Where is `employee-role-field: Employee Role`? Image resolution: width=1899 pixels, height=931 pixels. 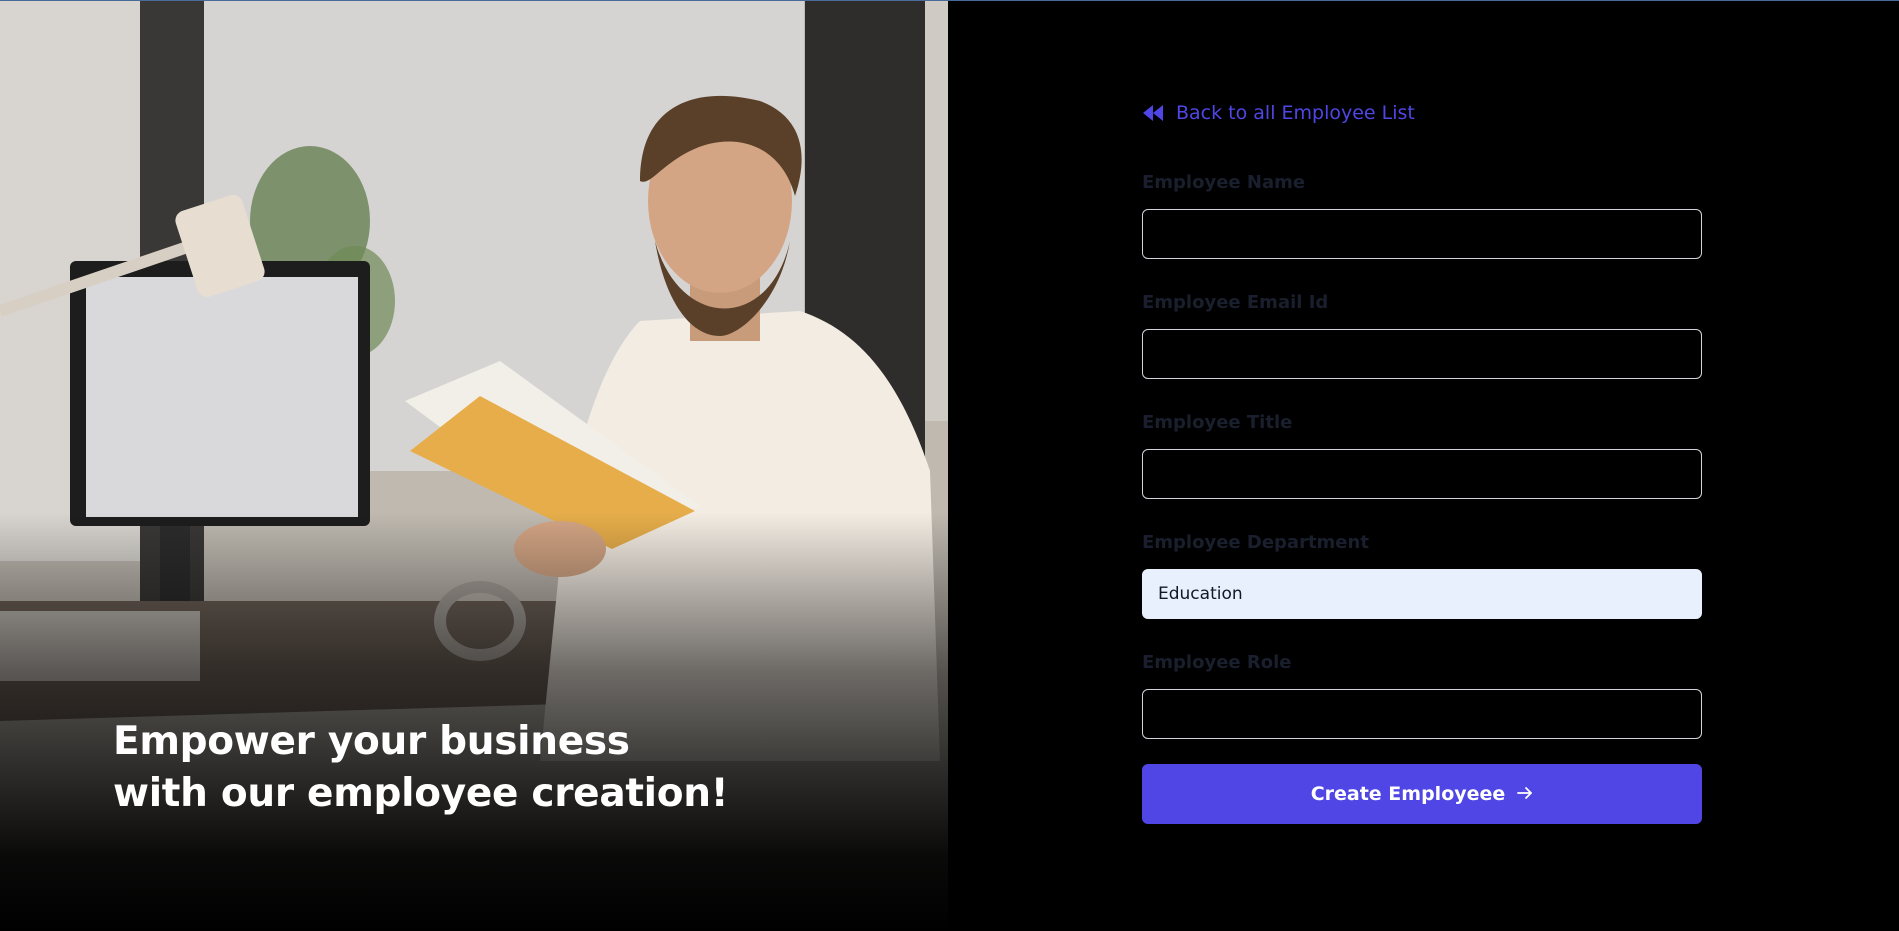 employee-role-field: Employee Role is located at coordinates (1422, 694).